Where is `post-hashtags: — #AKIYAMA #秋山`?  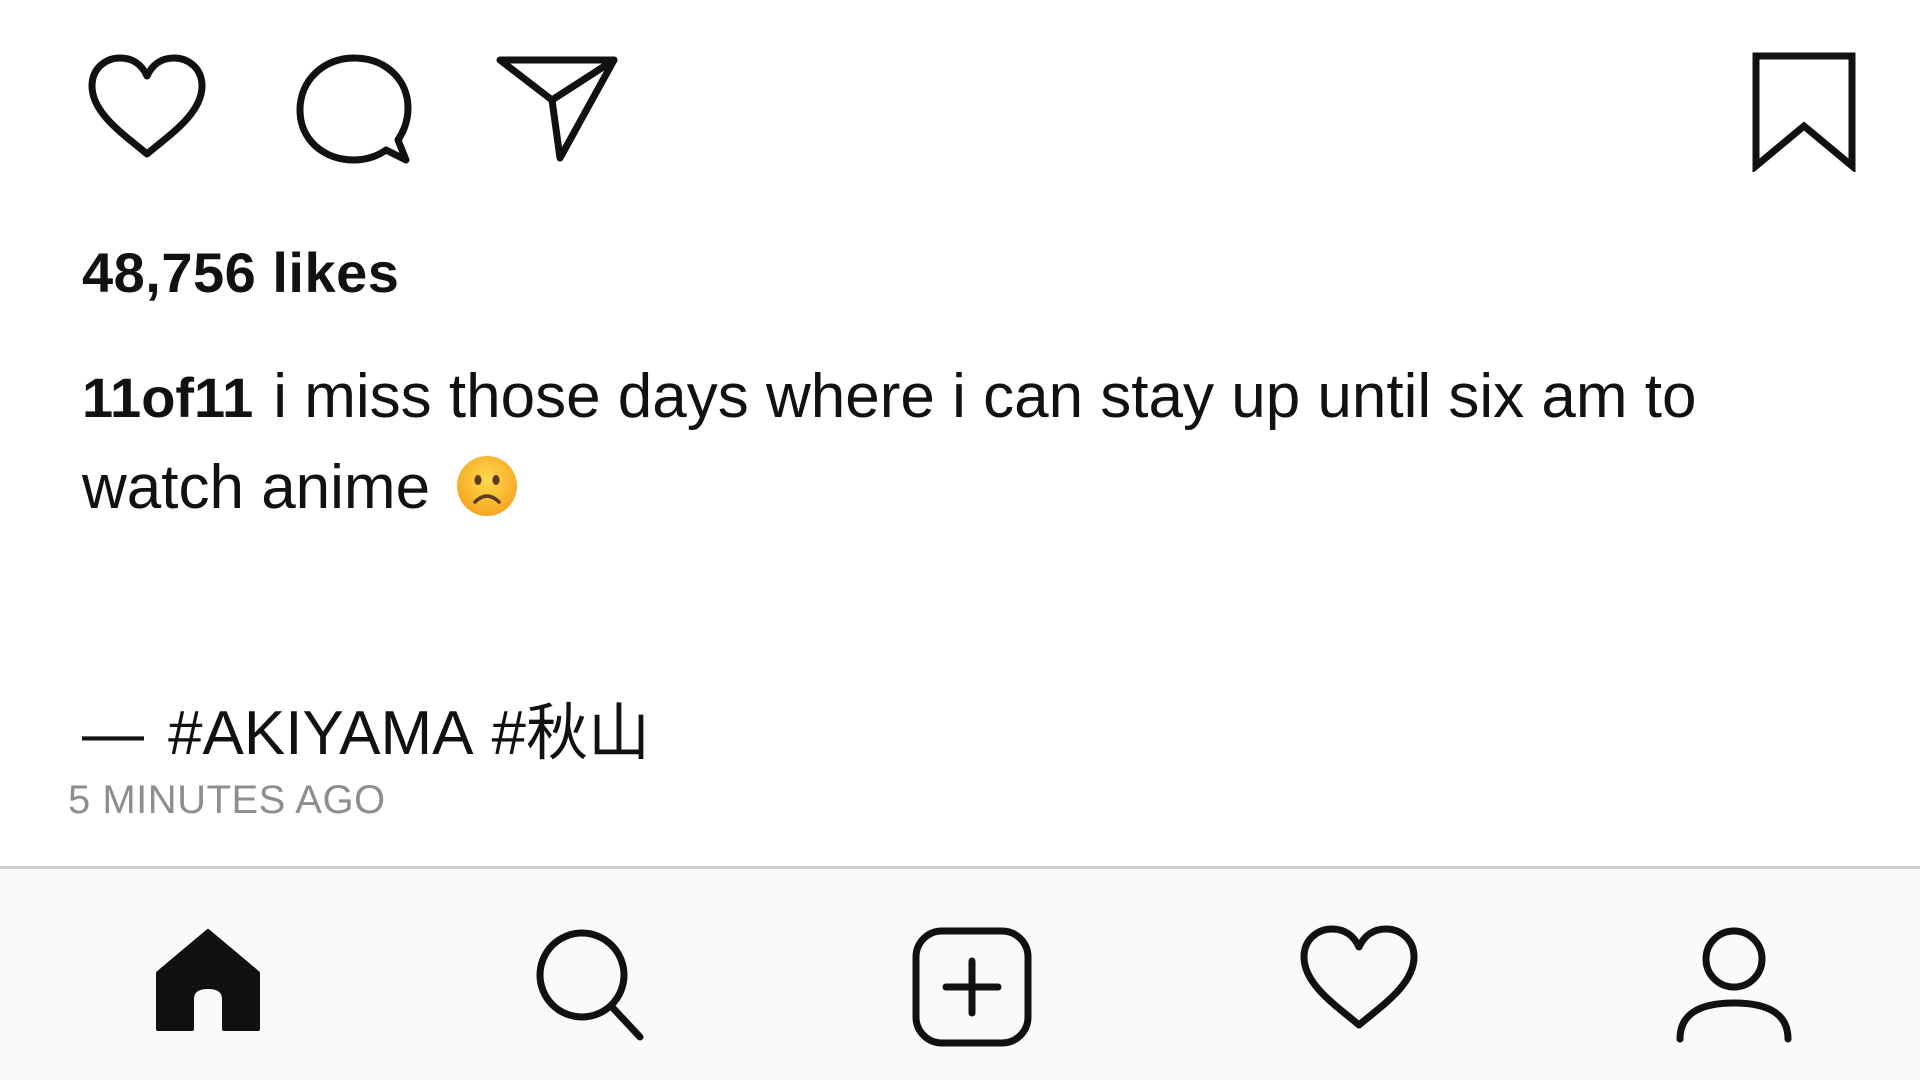 post-hashtags: — #AKIYAMA #秋山 is located at coordinates (375, 727).